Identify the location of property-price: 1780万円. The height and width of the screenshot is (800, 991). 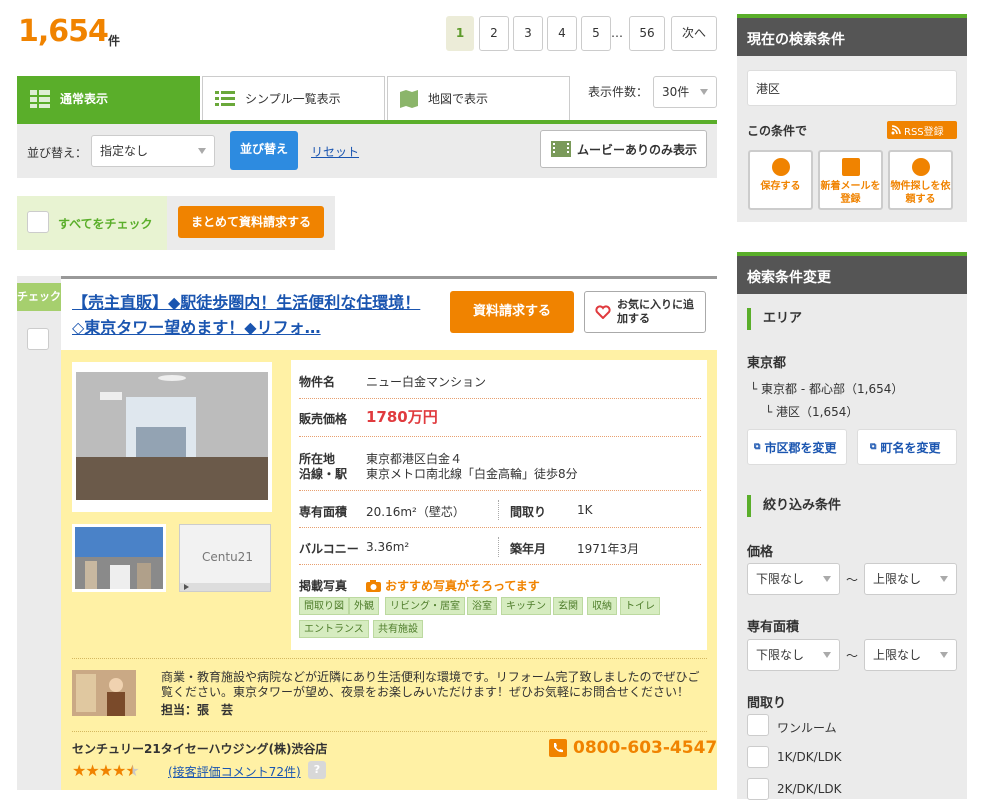
(402, 417).